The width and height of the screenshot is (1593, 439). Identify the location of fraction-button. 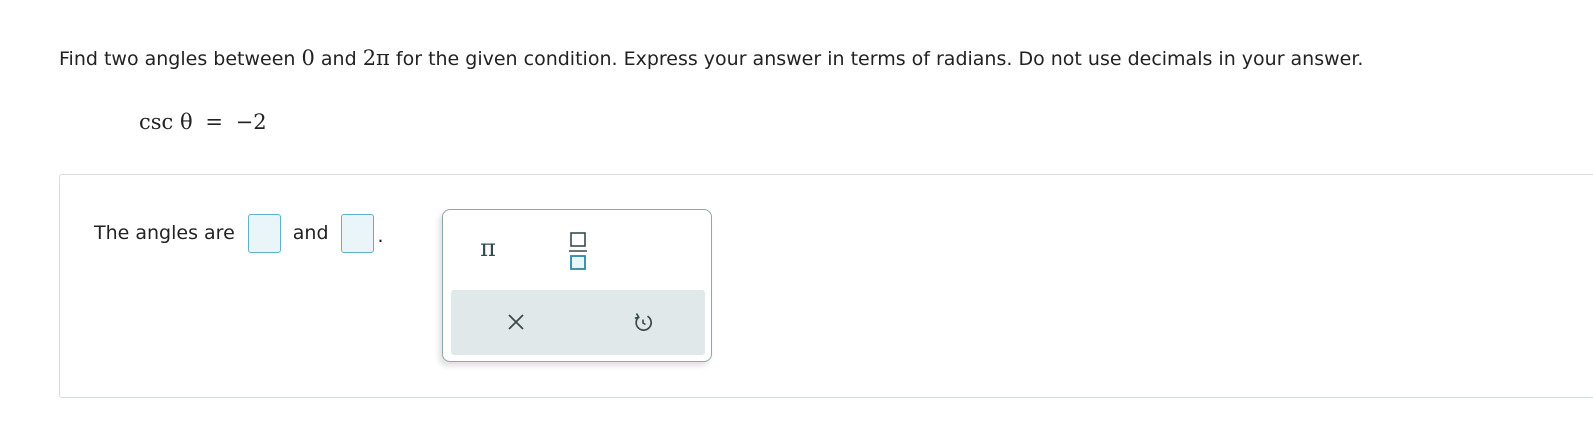
(578, 250).